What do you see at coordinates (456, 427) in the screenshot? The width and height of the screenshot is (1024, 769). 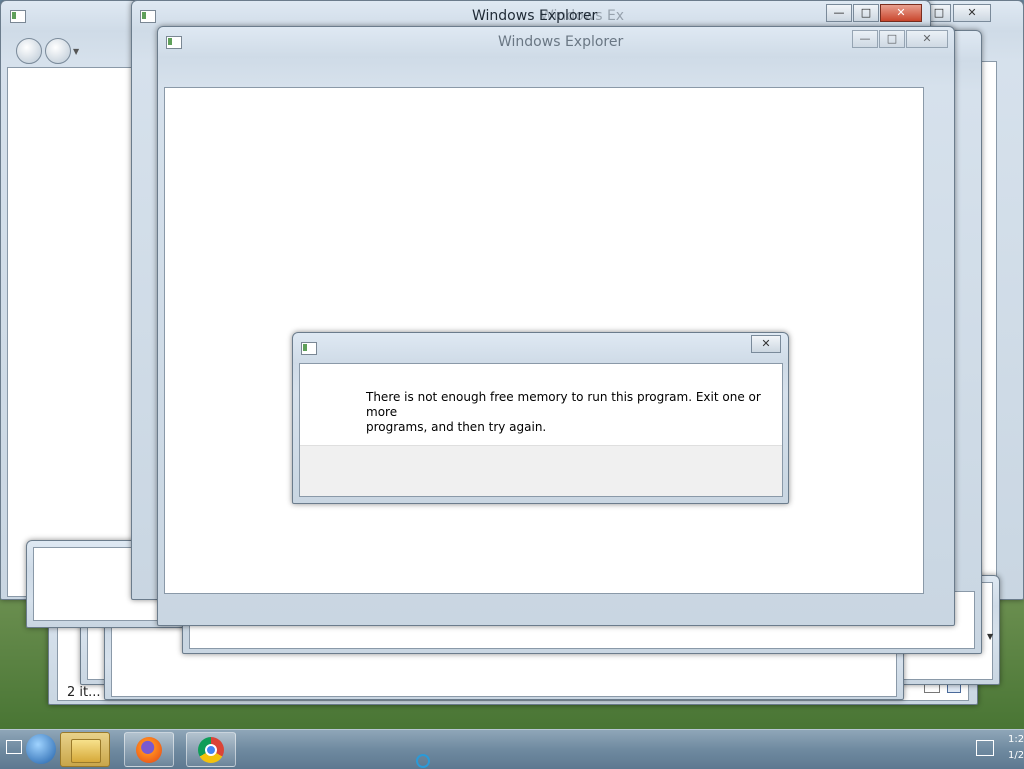 I see `error-message-line2: programs, and then try again.` at bounding box center [456, 427].